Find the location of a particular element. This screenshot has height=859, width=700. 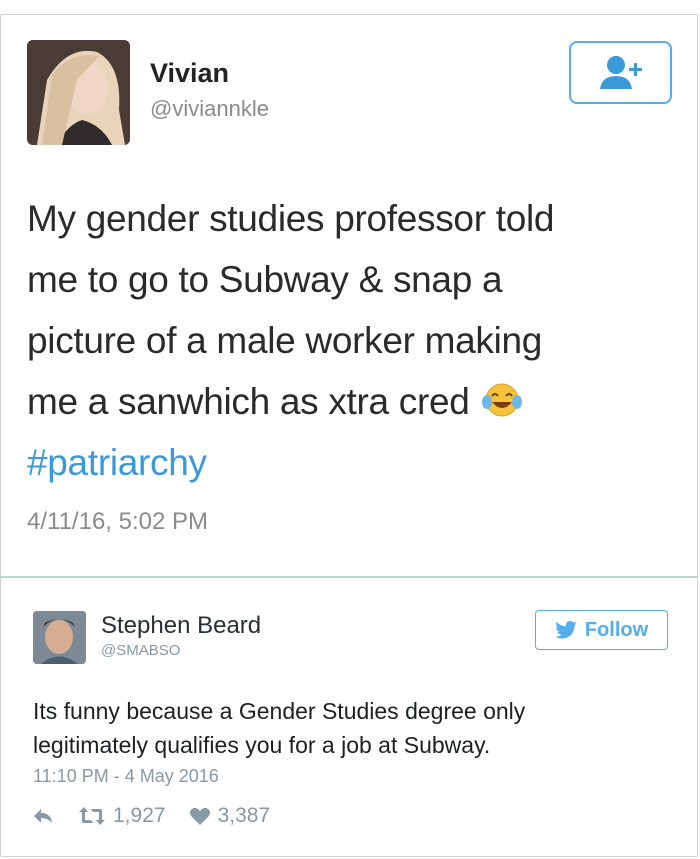

like-button: 3,387 is located at coordinates (230, 816).